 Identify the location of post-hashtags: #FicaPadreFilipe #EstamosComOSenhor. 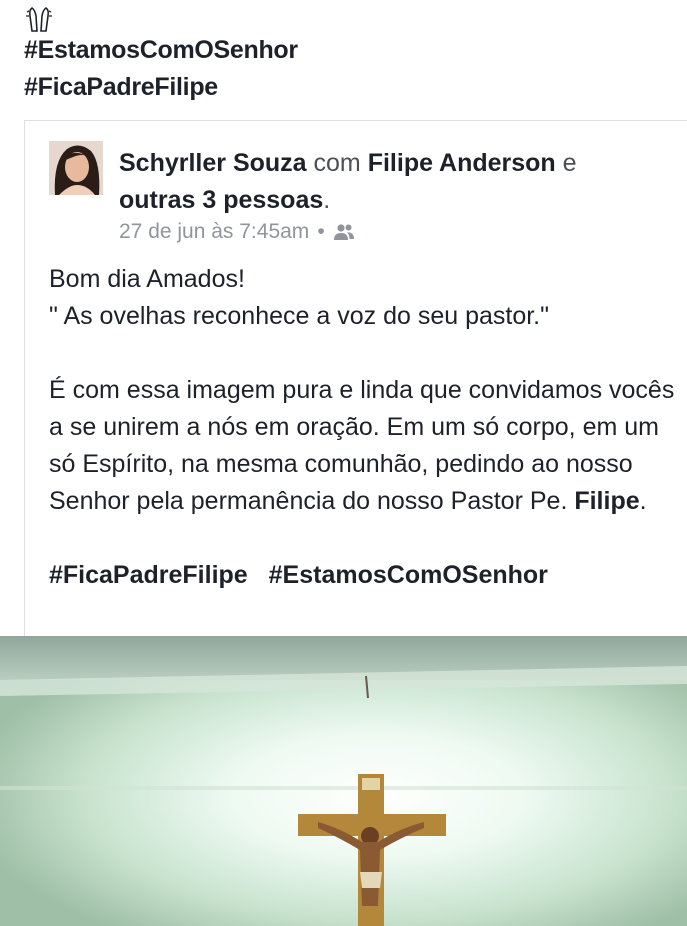
(364, 575).